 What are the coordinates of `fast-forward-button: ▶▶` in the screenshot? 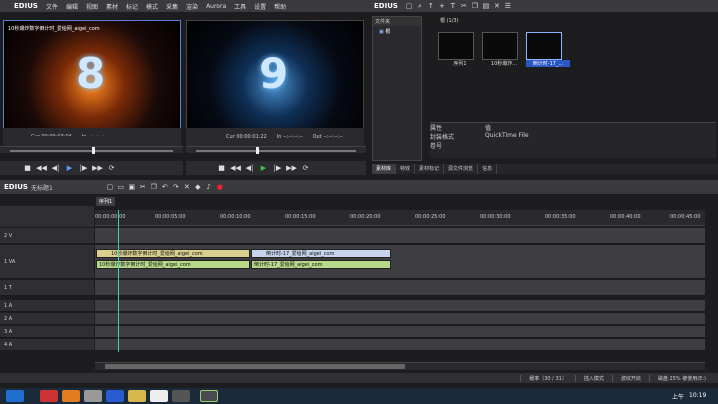 It's located at (97, 168).